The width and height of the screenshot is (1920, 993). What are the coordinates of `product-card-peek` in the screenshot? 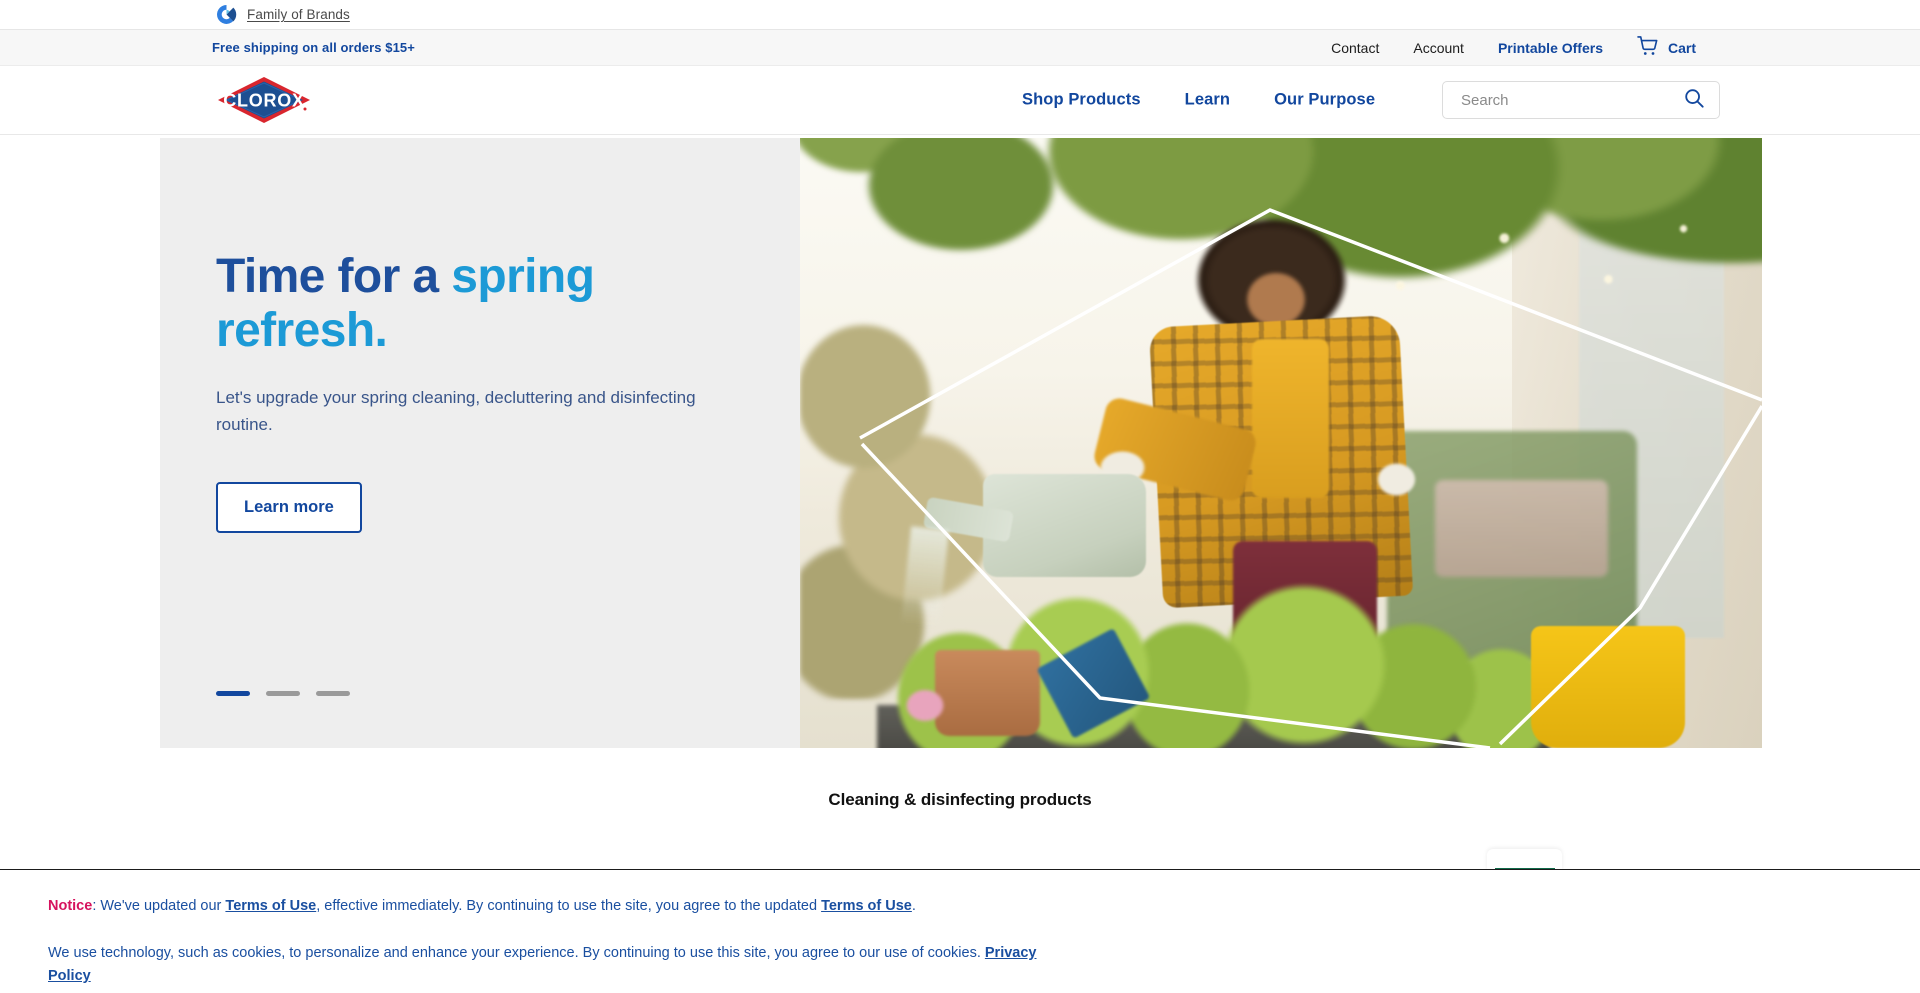 It's located at (1524, 860).